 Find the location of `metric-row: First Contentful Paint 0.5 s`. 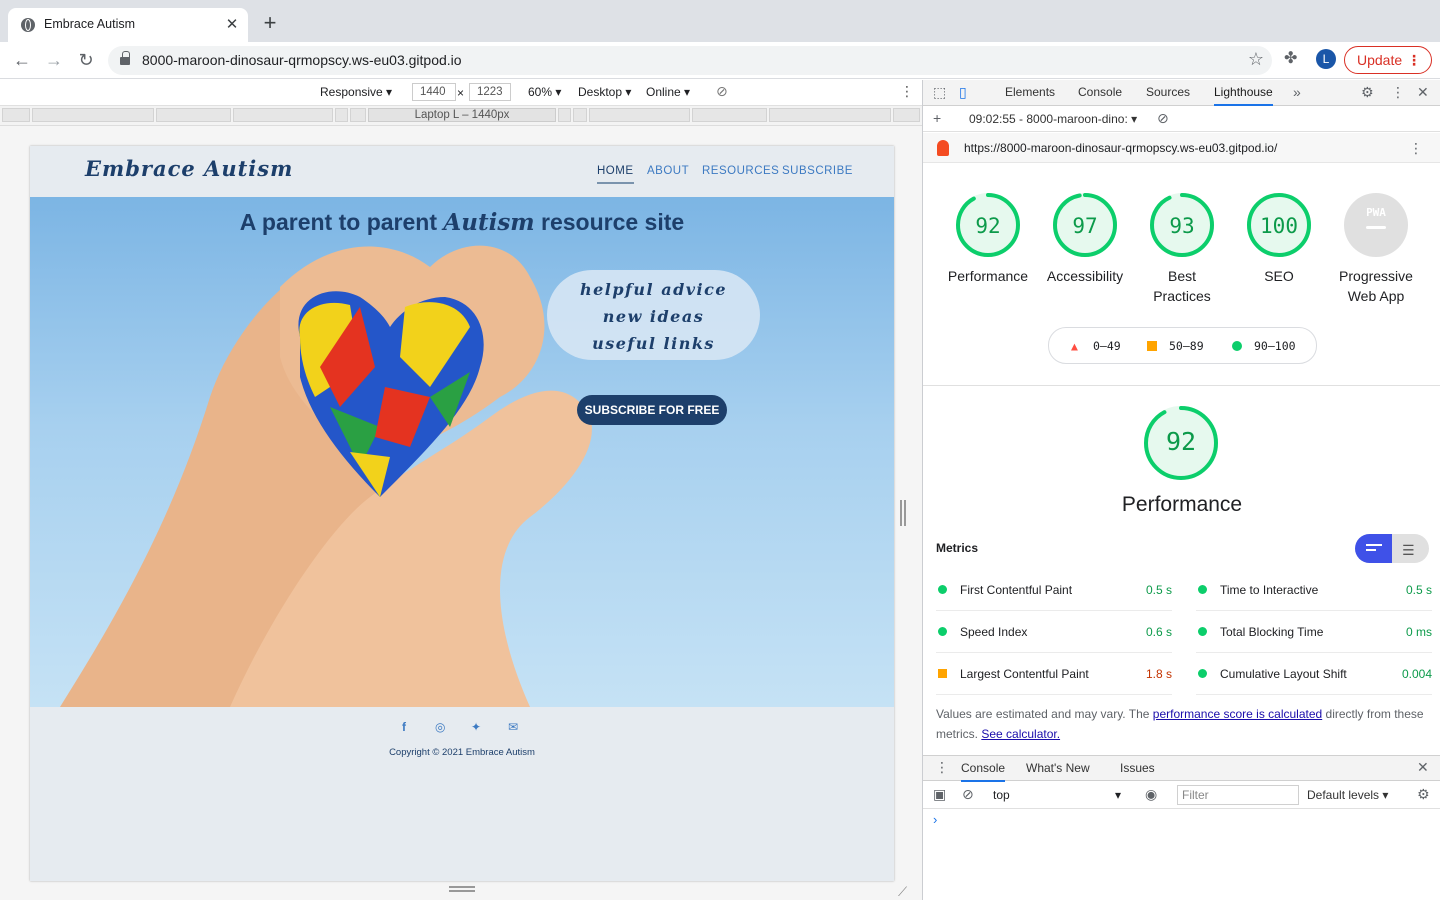

metric-row: First Contentful Paint 0.5 s is located at coordinates (1054, 590).